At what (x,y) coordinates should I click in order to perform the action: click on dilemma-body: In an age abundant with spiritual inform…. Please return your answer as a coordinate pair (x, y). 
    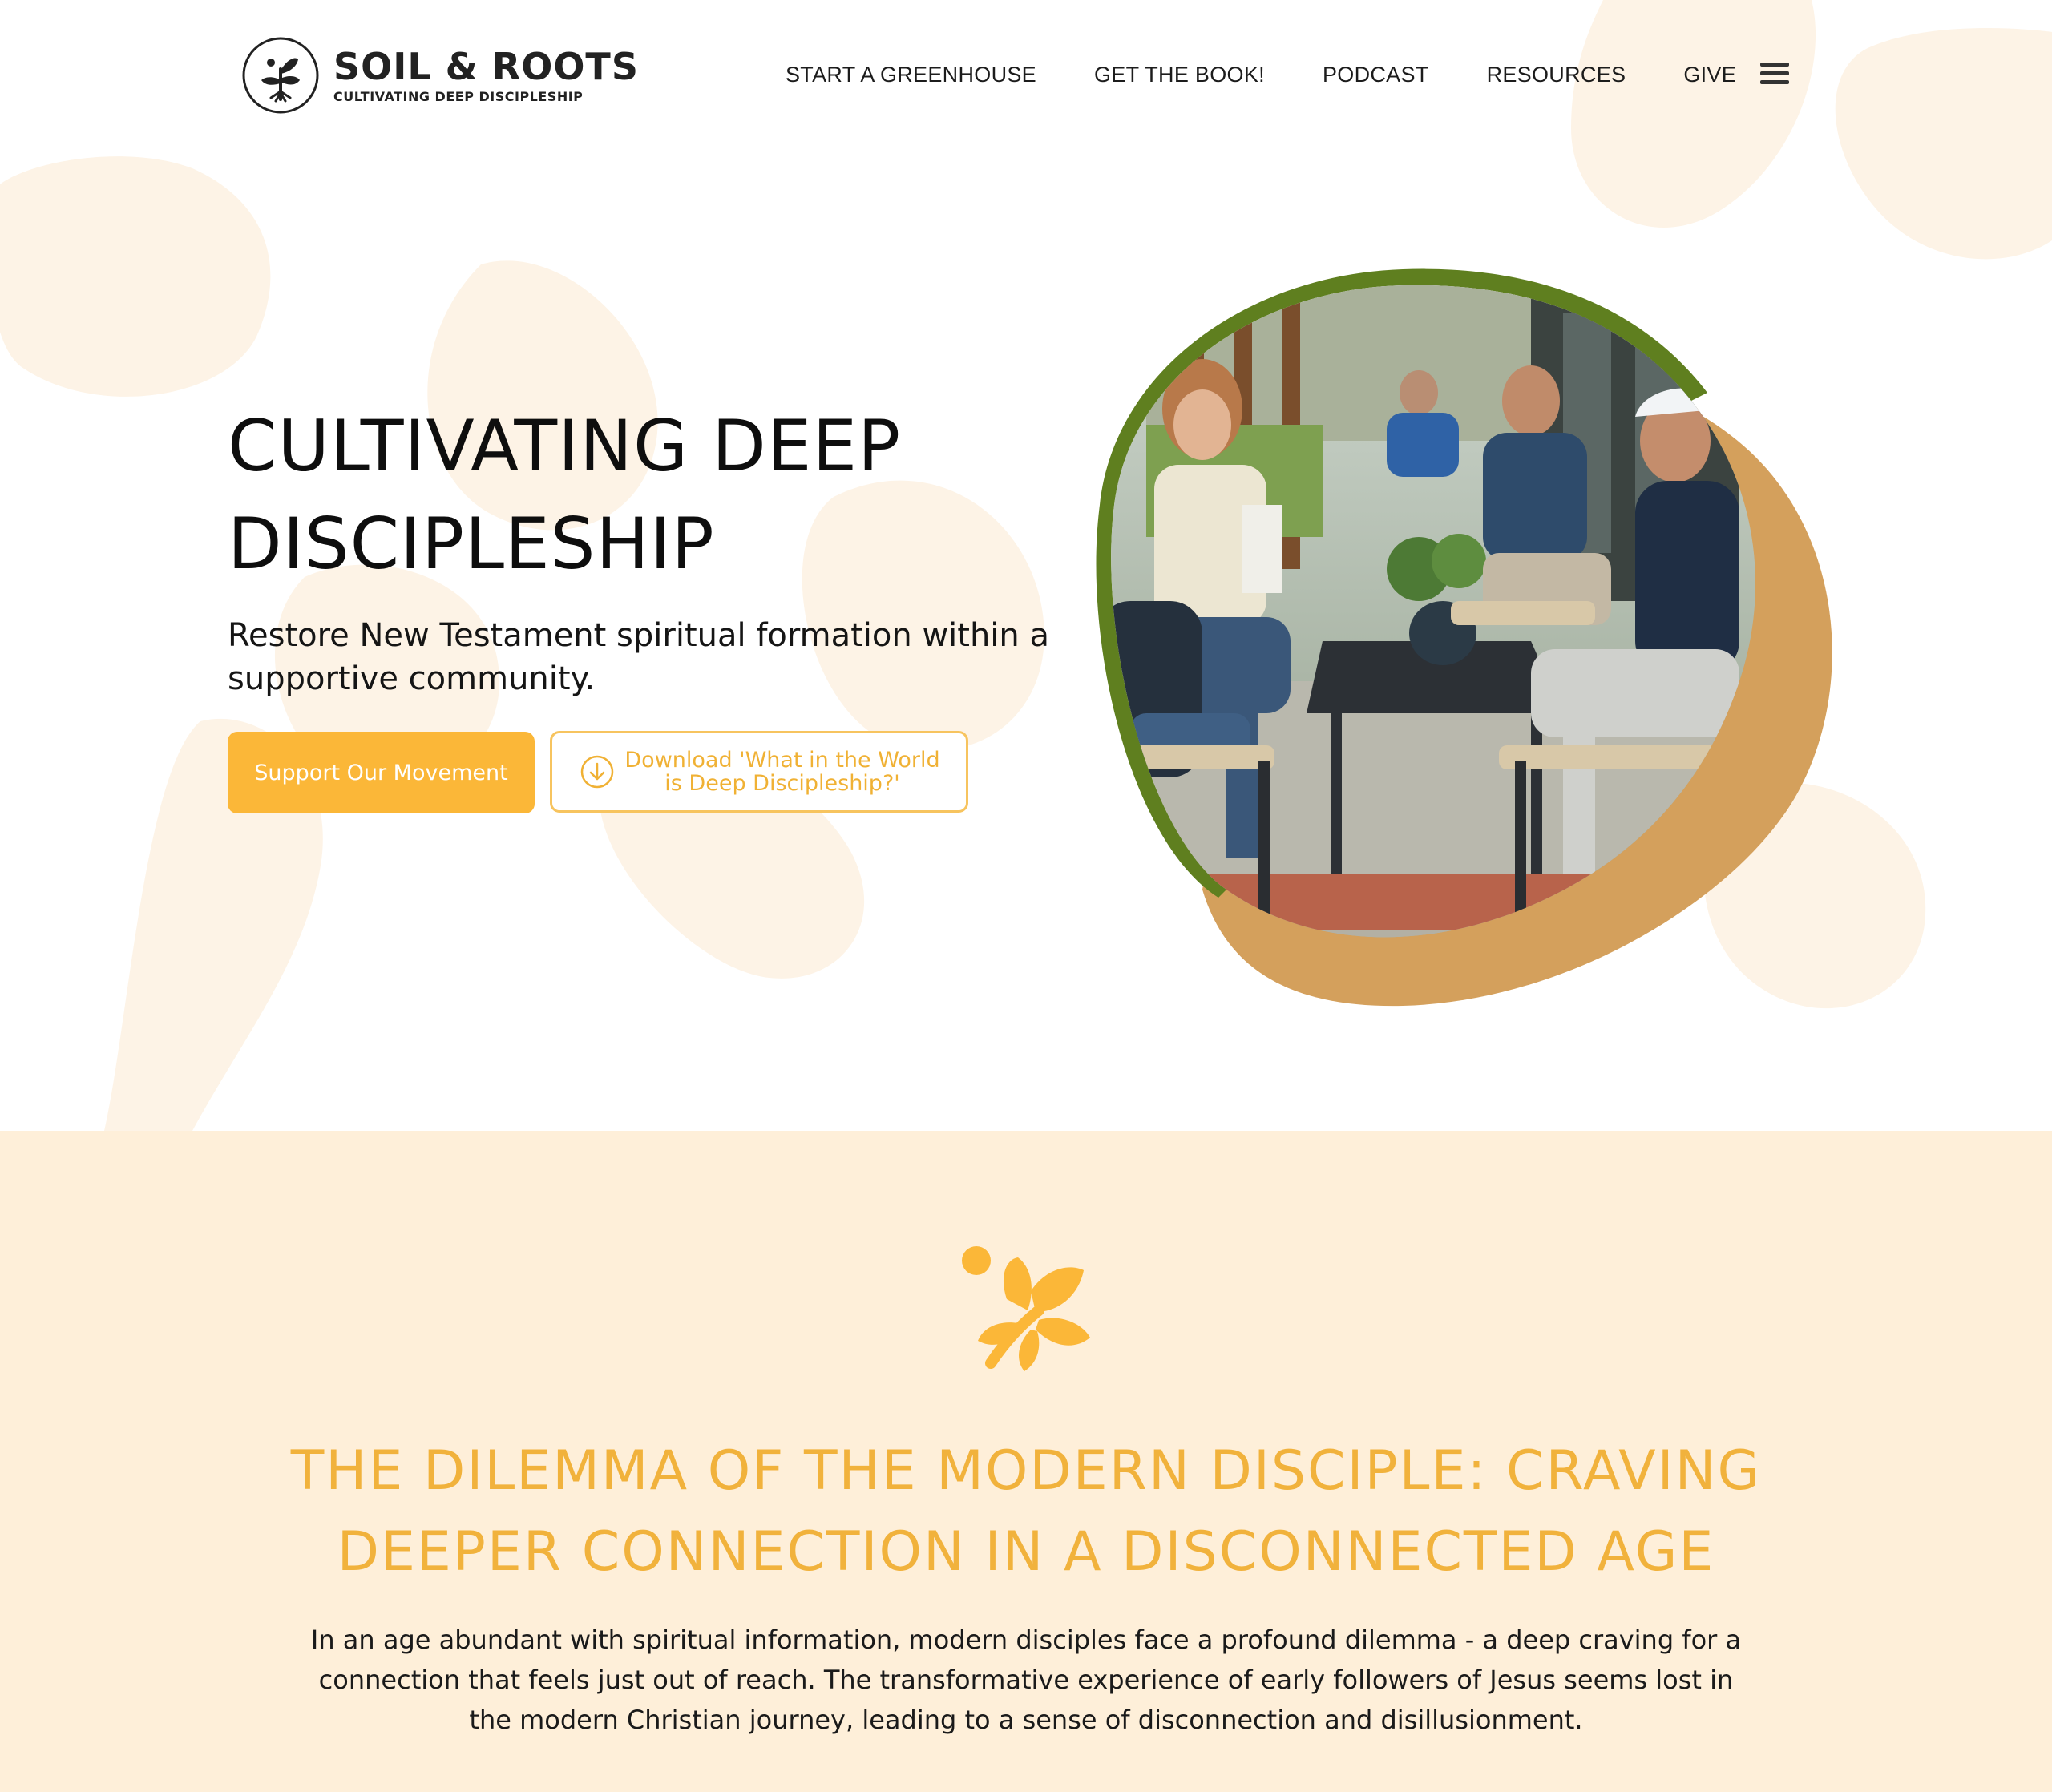
    Looking at the image, I should click on (1026, 1680).